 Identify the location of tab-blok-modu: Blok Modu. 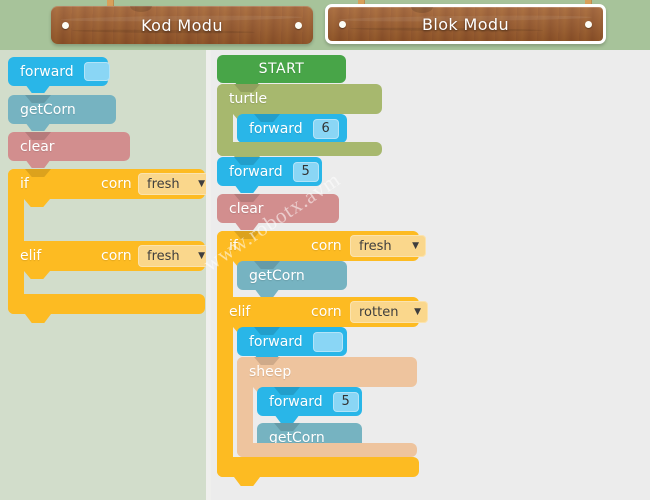
(465, 24).